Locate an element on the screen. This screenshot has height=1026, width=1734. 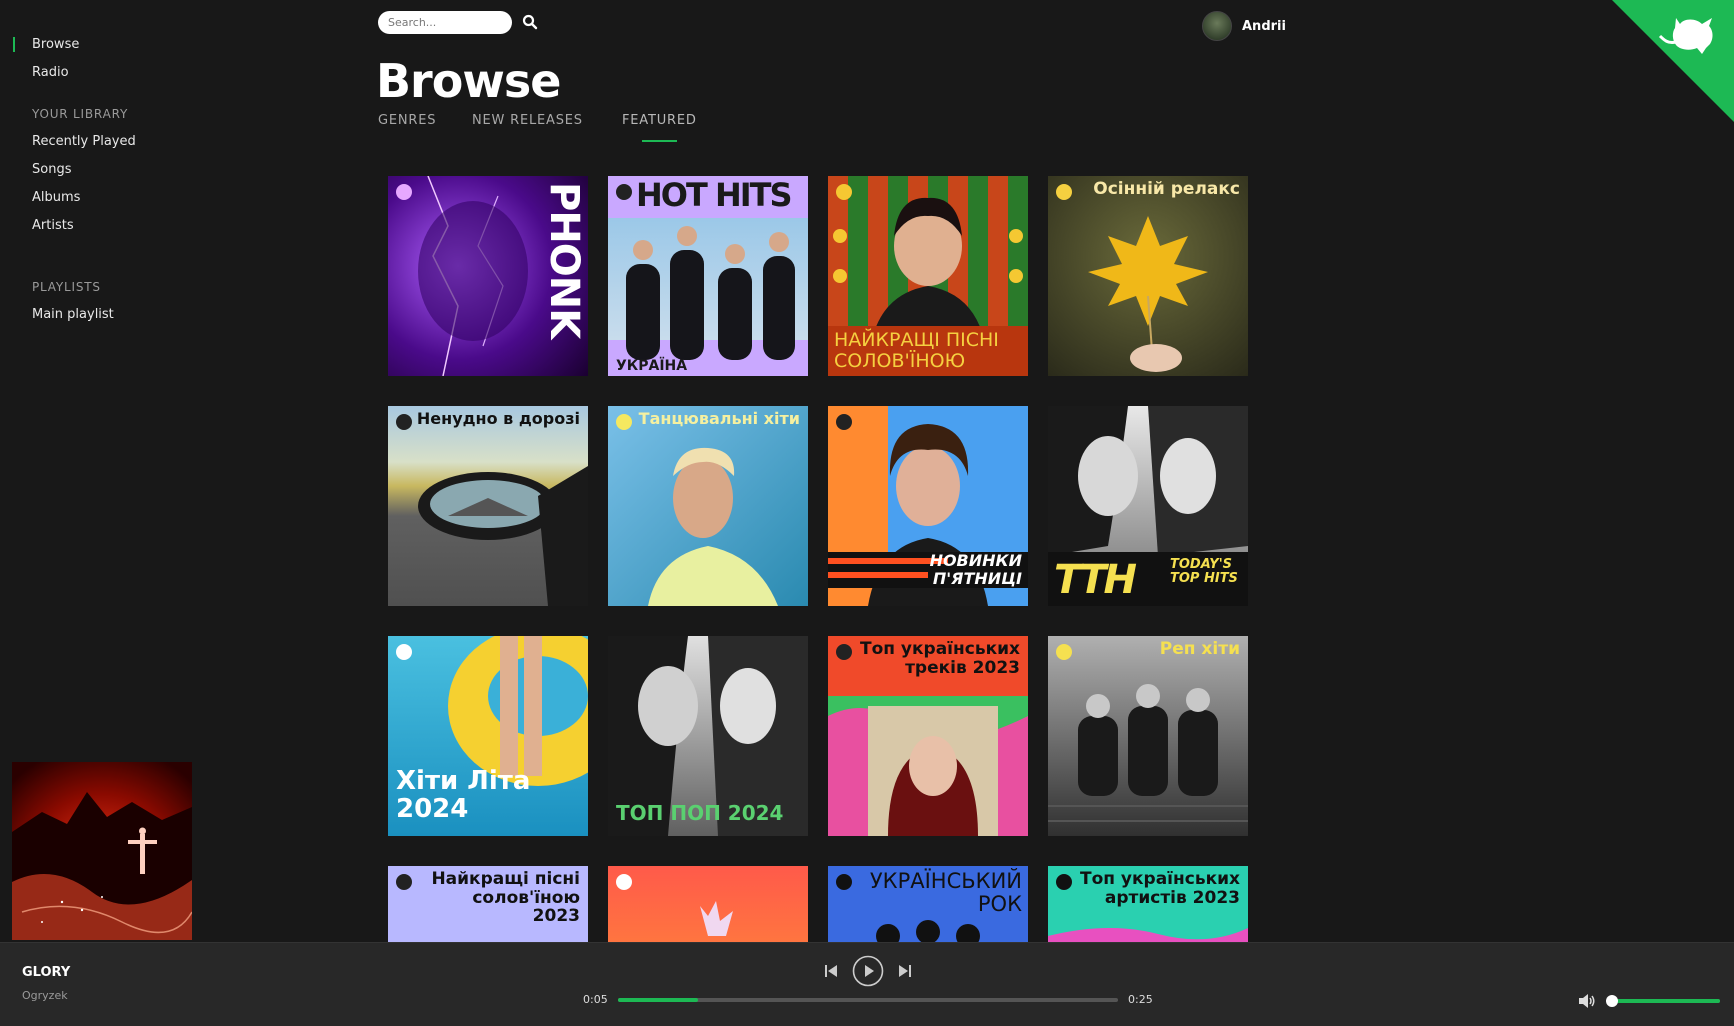
tab-genres: GENRES is located at coordinates (407, 120).